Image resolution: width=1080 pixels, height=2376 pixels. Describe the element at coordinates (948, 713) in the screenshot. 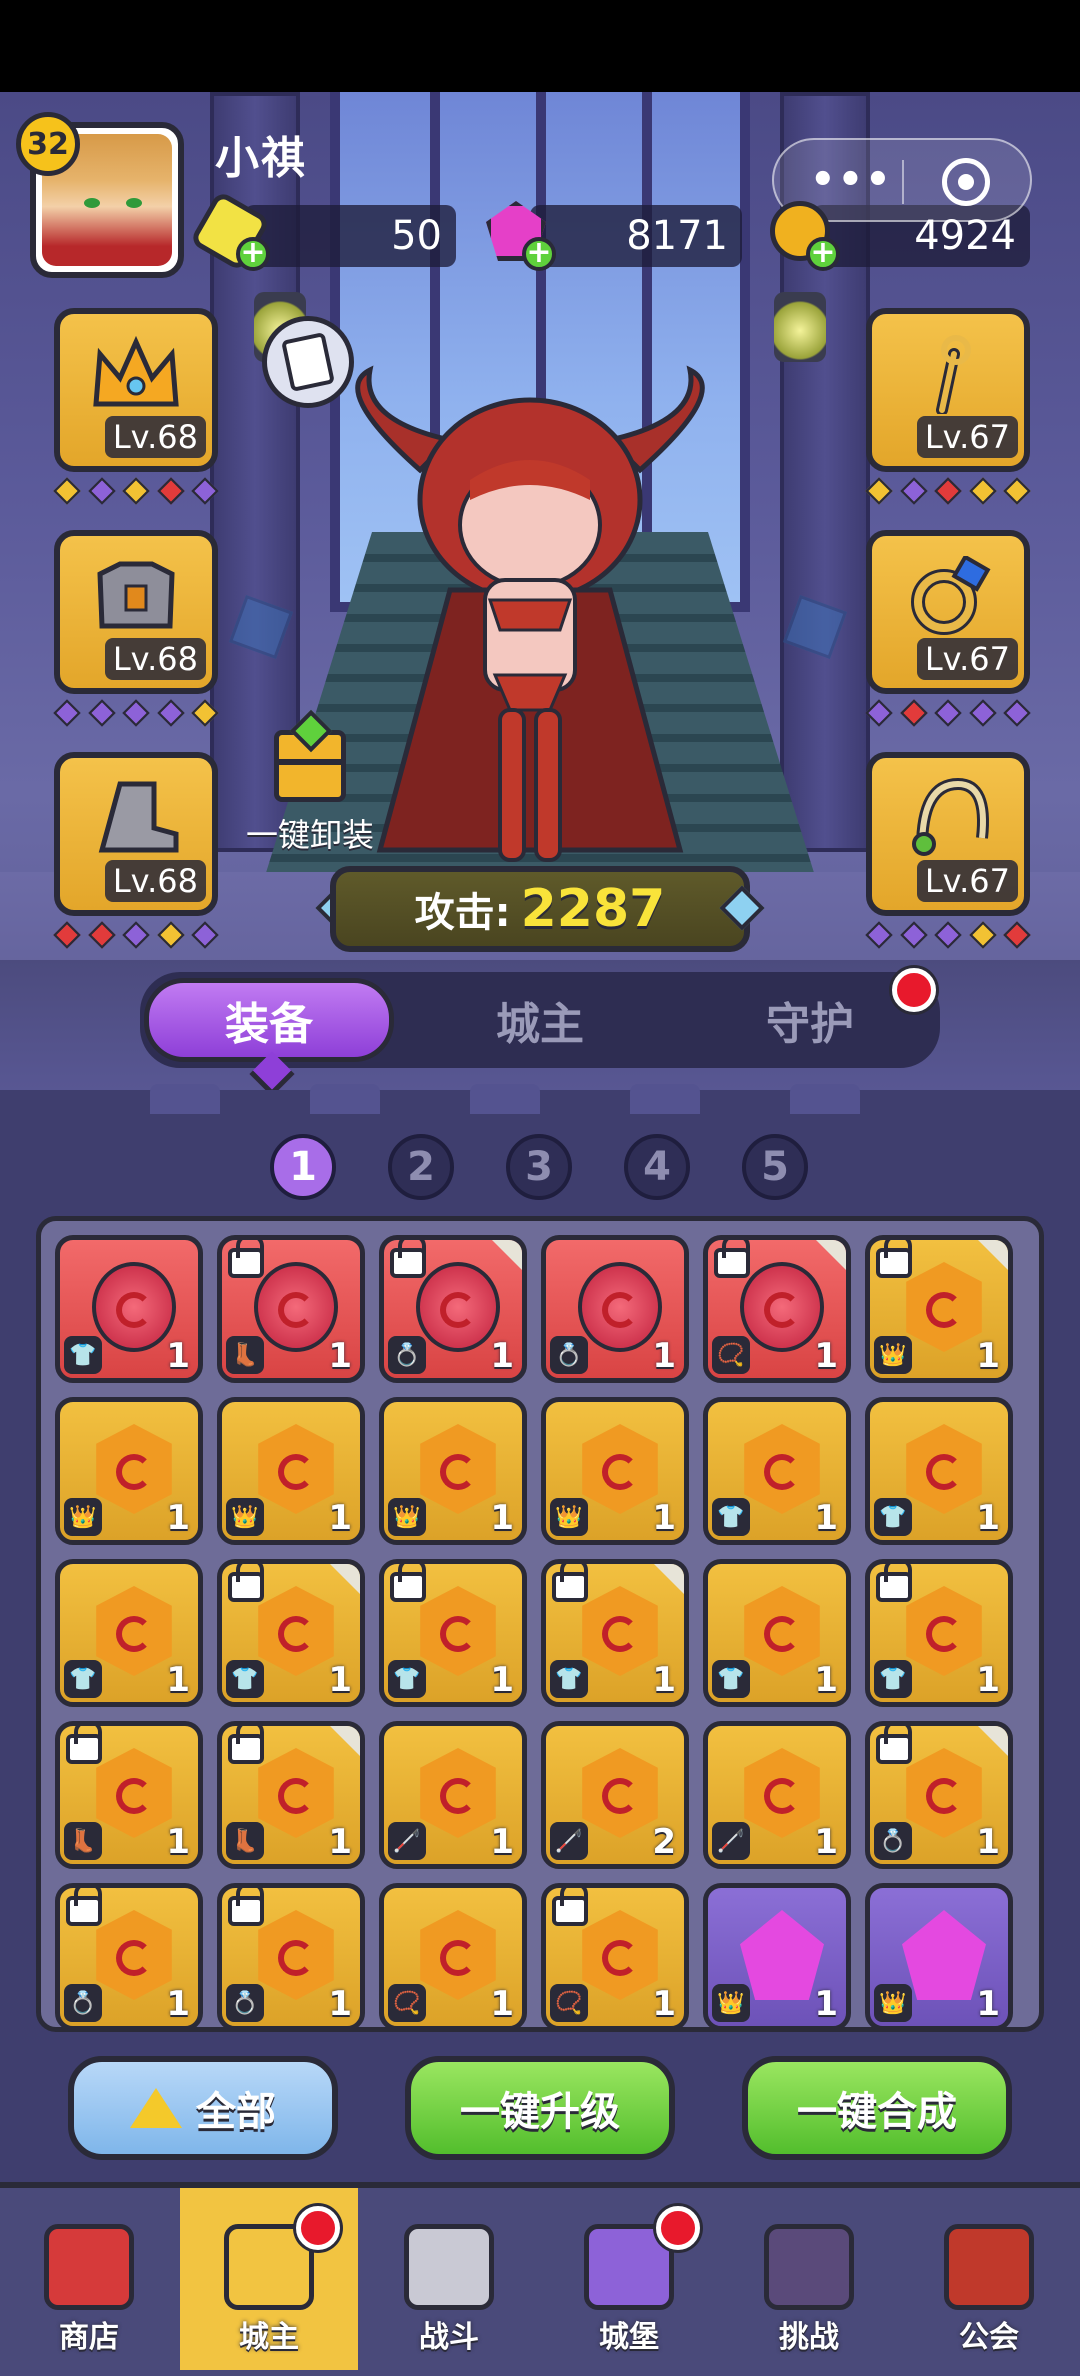

I see `star-pips` at that location.